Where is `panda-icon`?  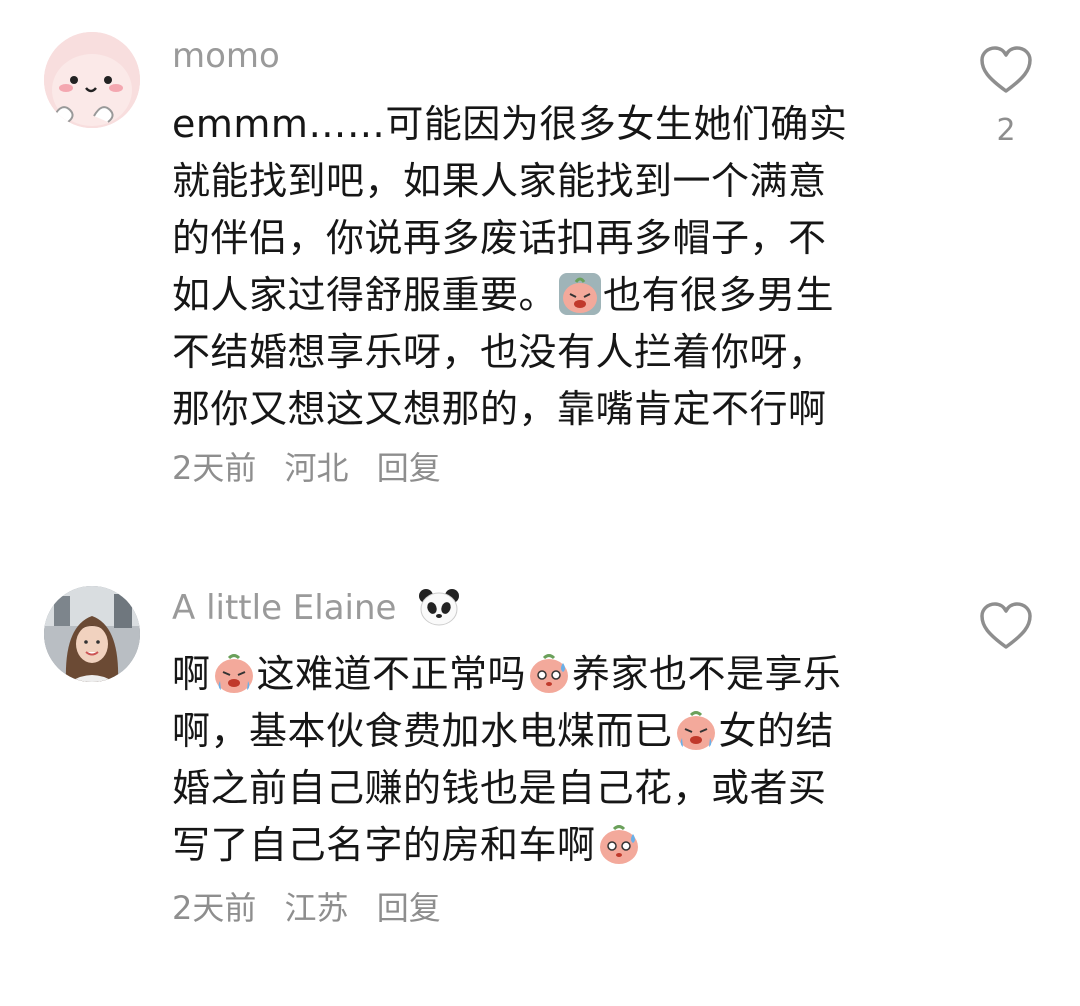
panda-icon is located at coordinates (439, 606).